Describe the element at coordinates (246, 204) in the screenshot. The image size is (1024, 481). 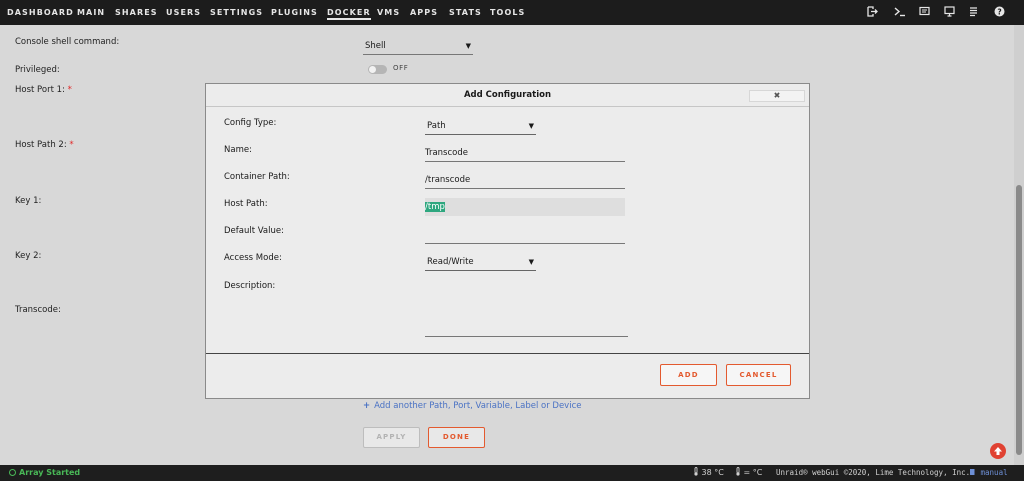
I see `host-path-label: Host Path:` at that location.